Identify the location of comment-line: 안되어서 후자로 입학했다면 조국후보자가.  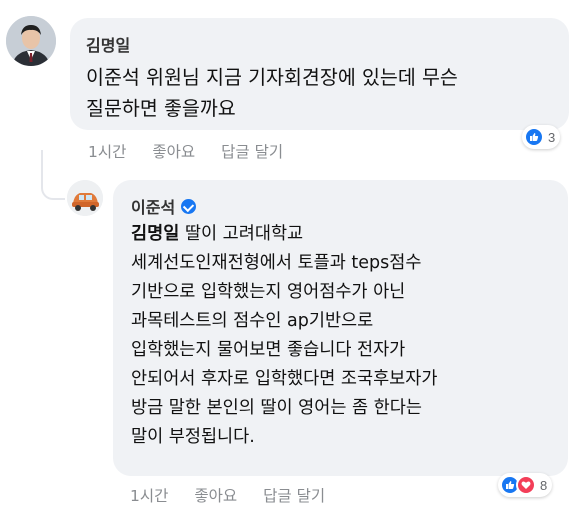
(284, 379).